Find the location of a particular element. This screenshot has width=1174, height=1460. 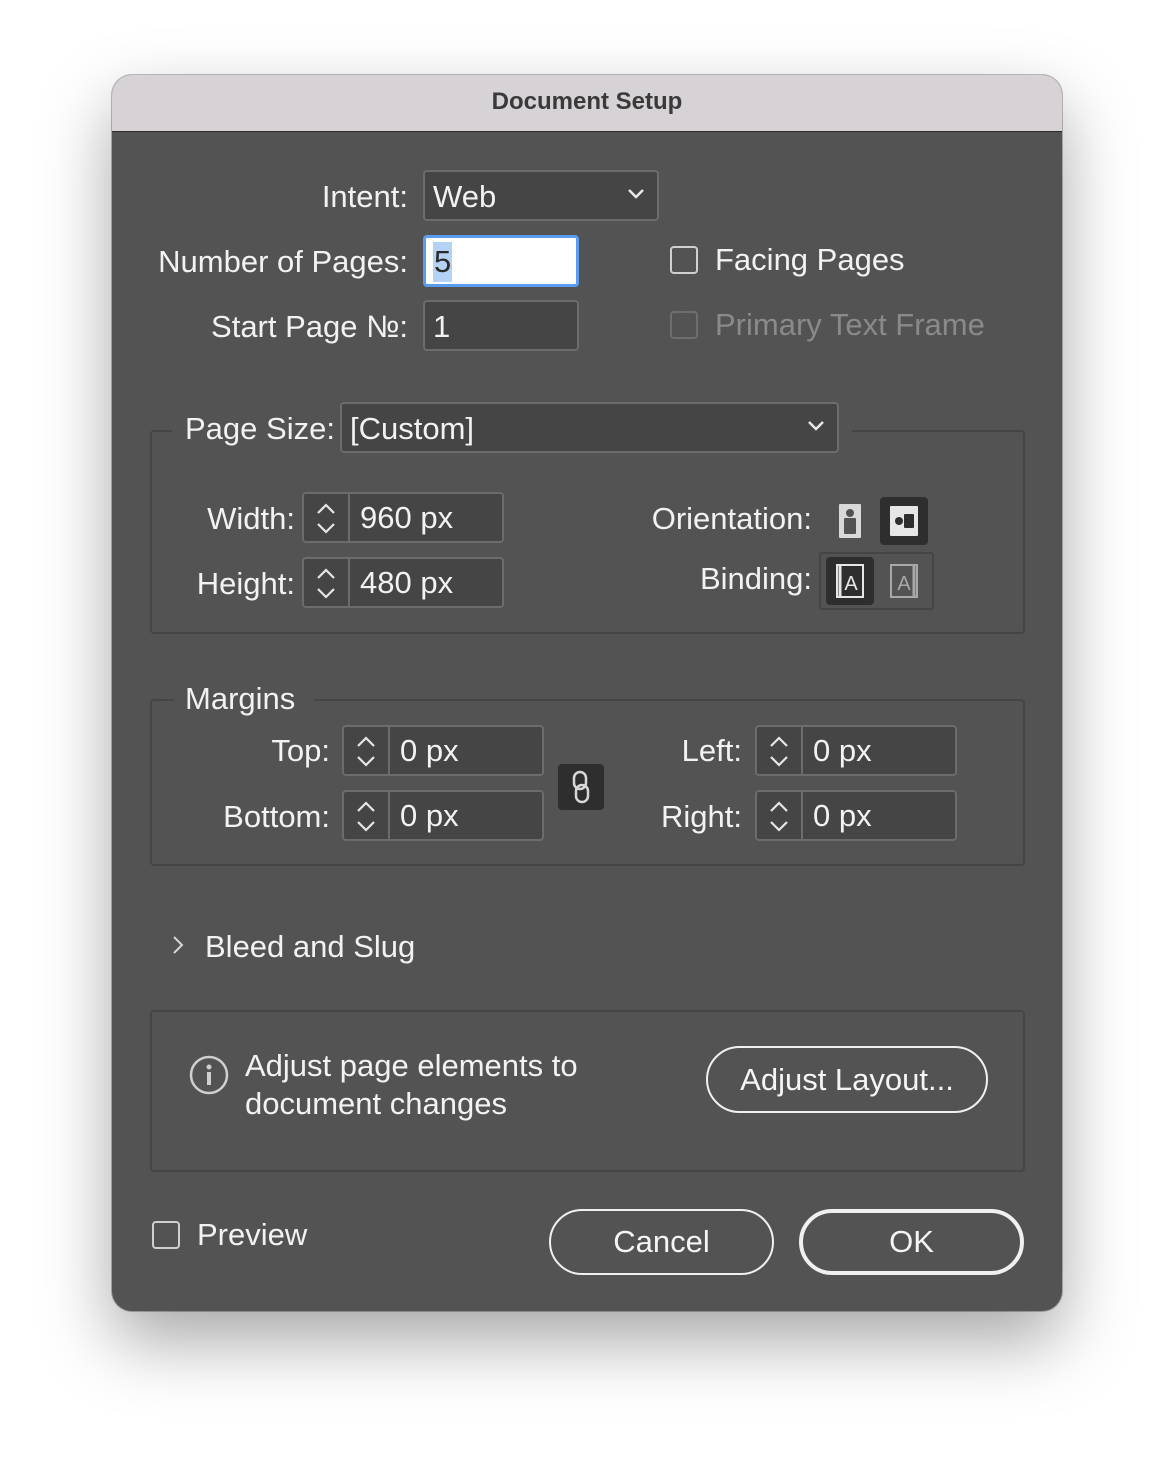

preview-checkbox is located at coordinates (166, 1235).